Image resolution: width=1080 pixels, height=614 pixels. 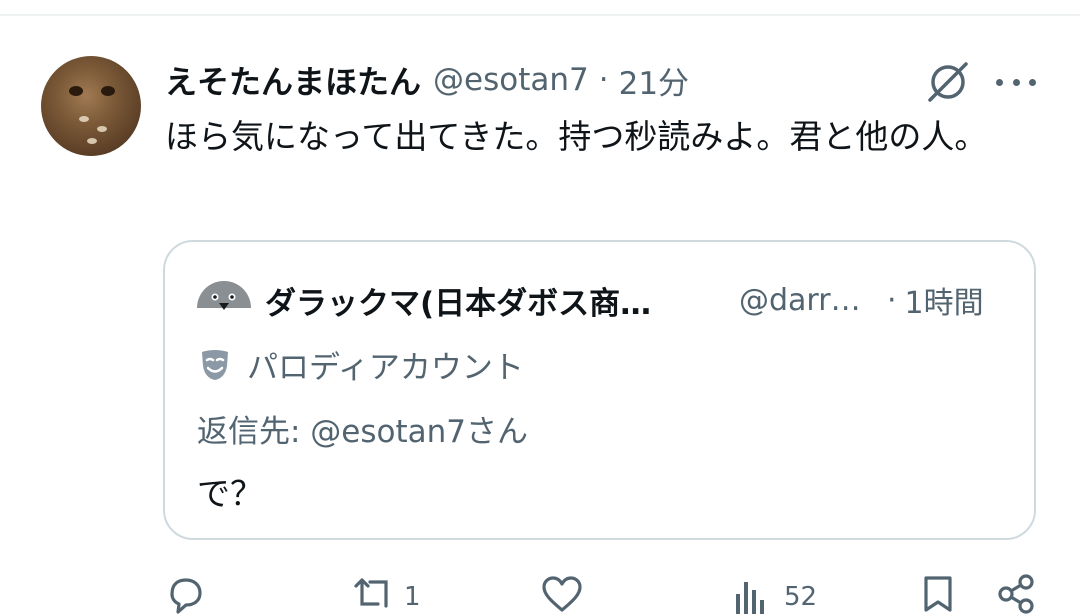 What do you see at coordinates (944, 300) in the screenshot?
I see `quoted-tweet-time: 1時間` at bounding box center [944, 300].